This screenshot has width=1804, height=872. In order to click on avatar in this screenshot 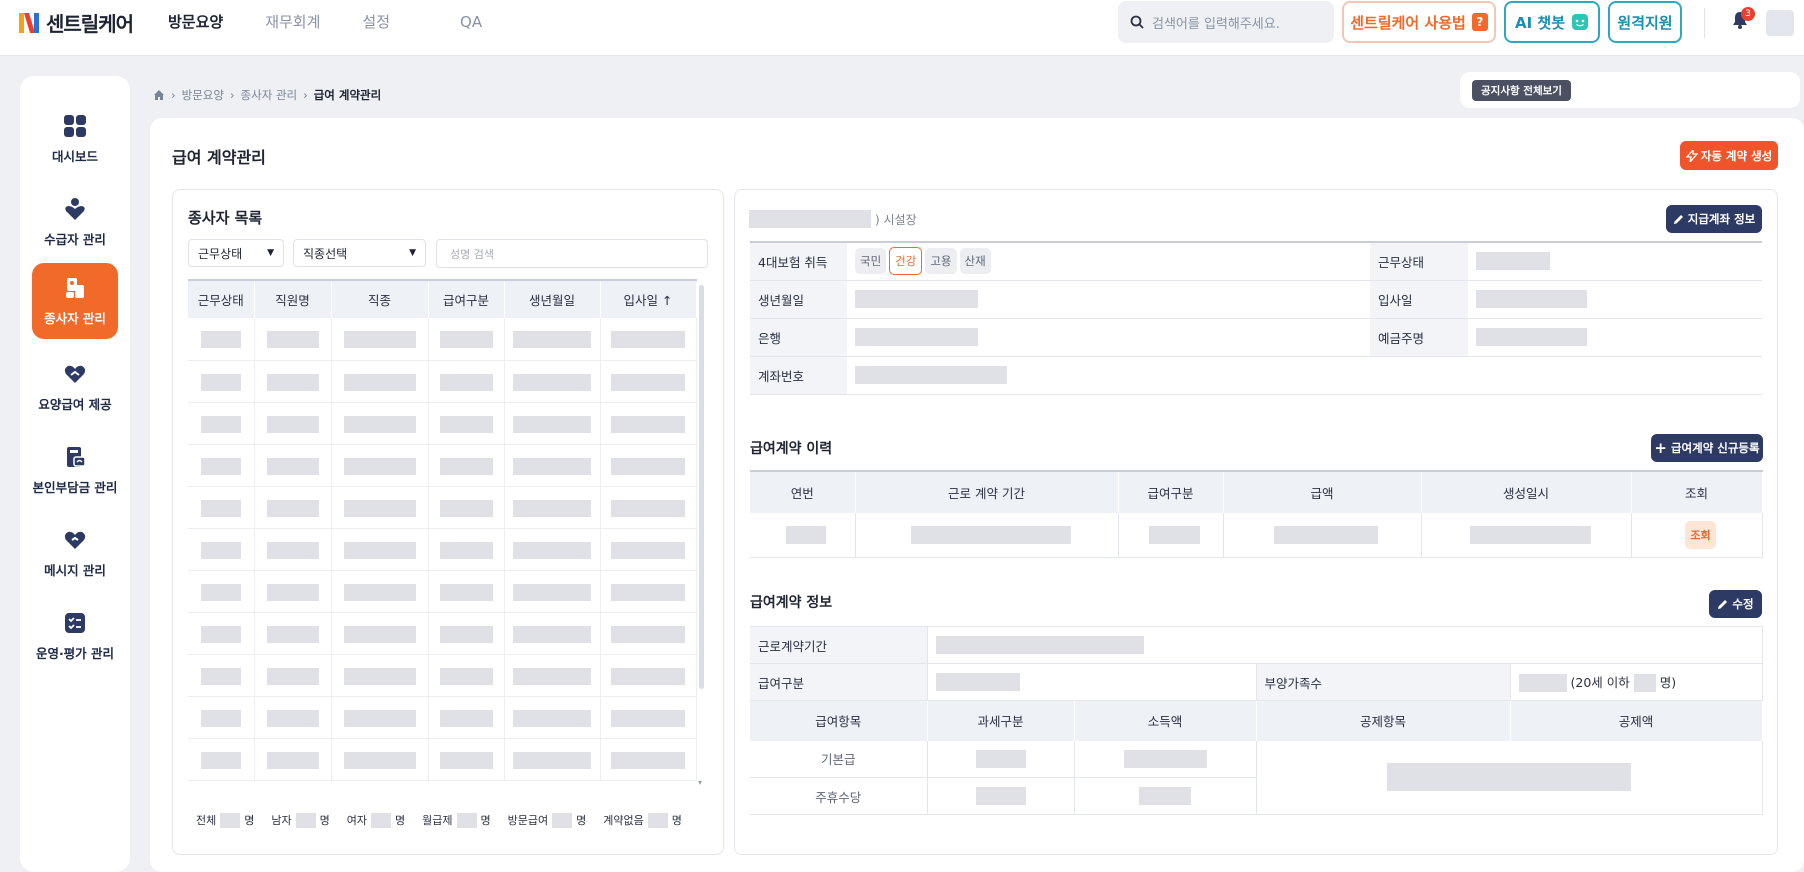, I will do `click(1780, 23)`.